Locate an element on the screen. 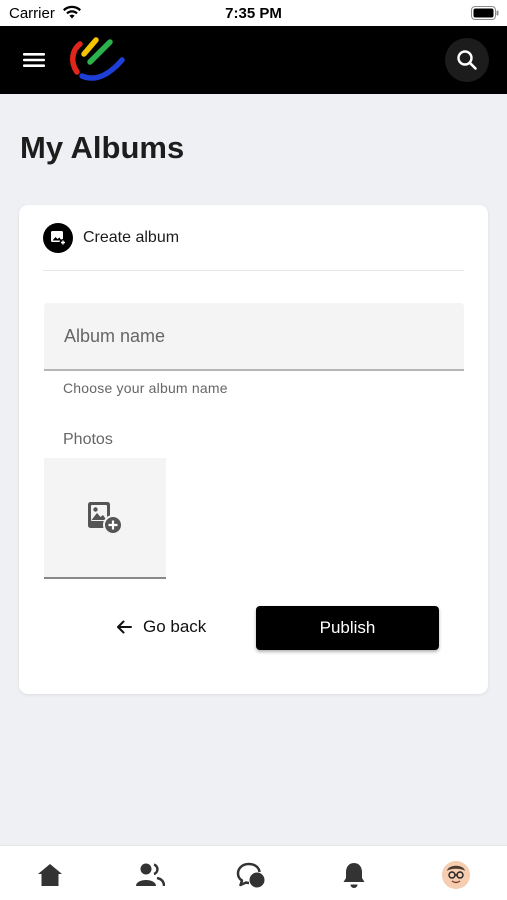 This screenshot has width=507, height=900. arrow-left-icon is located at coordinates (124, 627).